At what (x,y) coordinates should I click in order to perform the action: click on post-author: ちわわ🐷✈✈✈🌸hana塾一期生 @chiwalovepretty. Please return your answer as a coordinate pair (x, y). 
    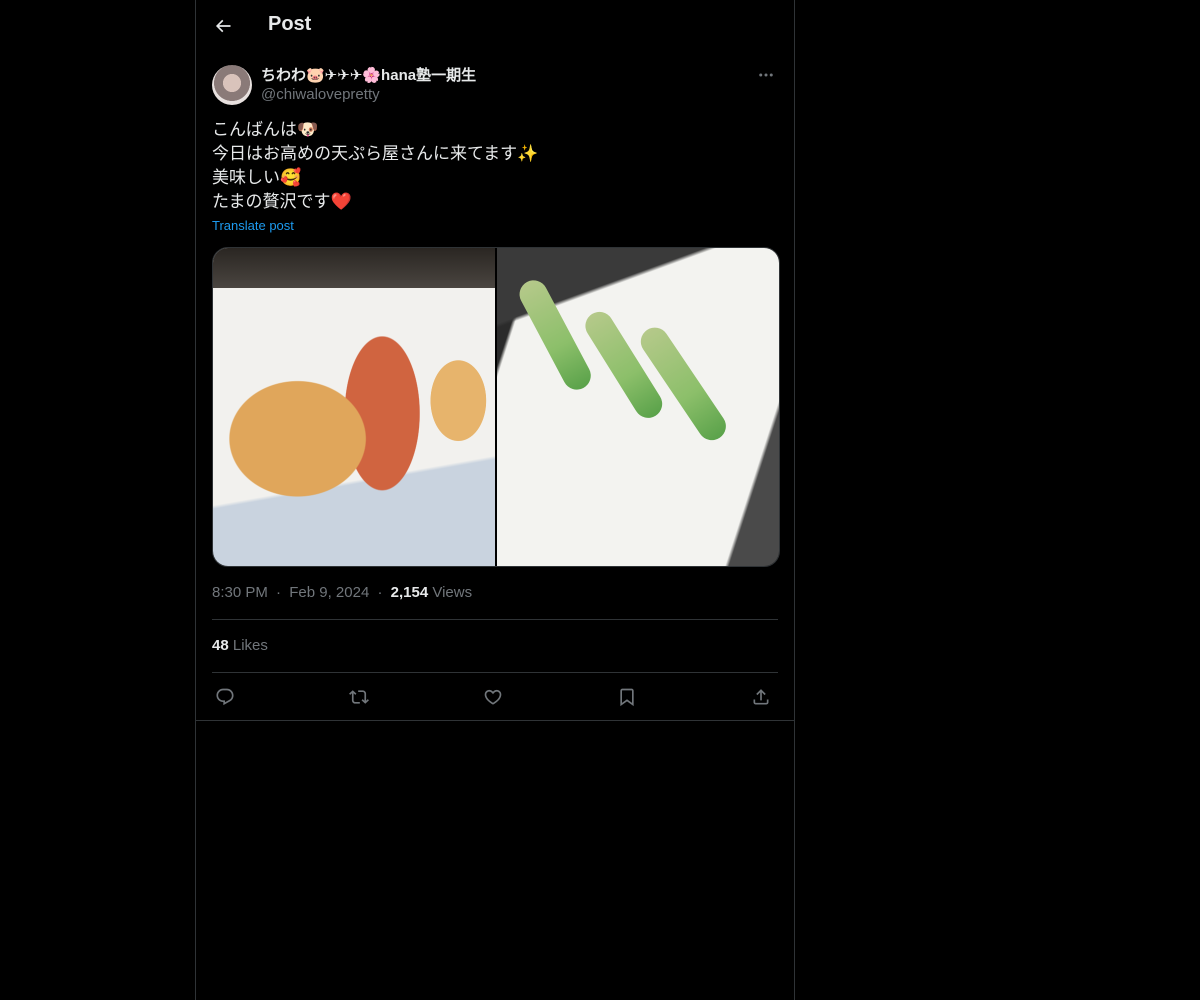
    Looking at the image, I should click on (495, 86).